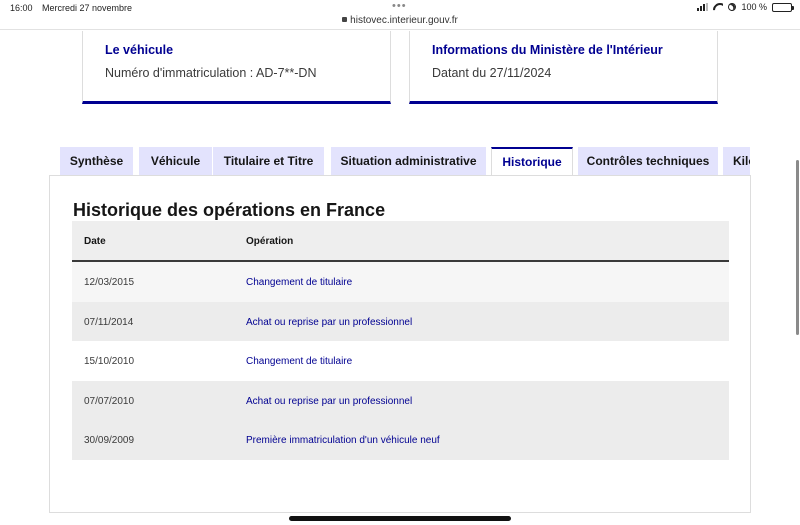 The width and height of the screenshot is (800, 525). I want to click on table-row: 12/03/2015 Changement de titulaire, so click(400, 282).